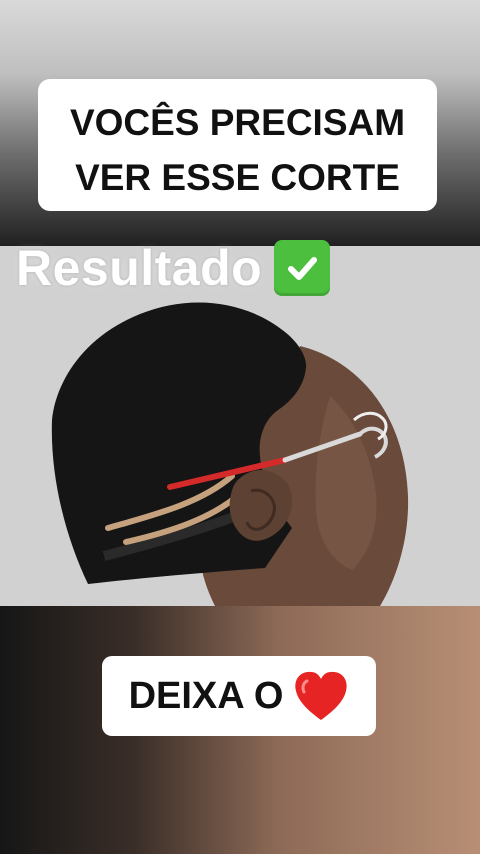 The image size is (480, 854). I want to click on result-label-text: Resultado, so click(139, 268).